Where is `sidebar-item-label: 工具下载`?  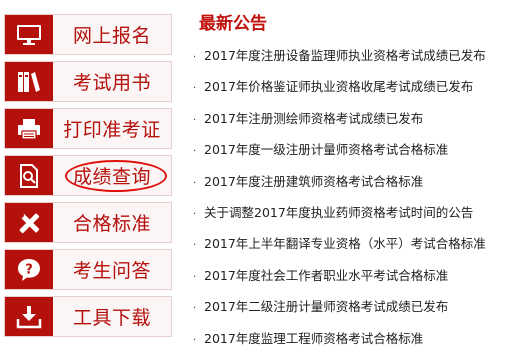 sidebar-item-label: 工具下载 is located at coordinates (111, 318).